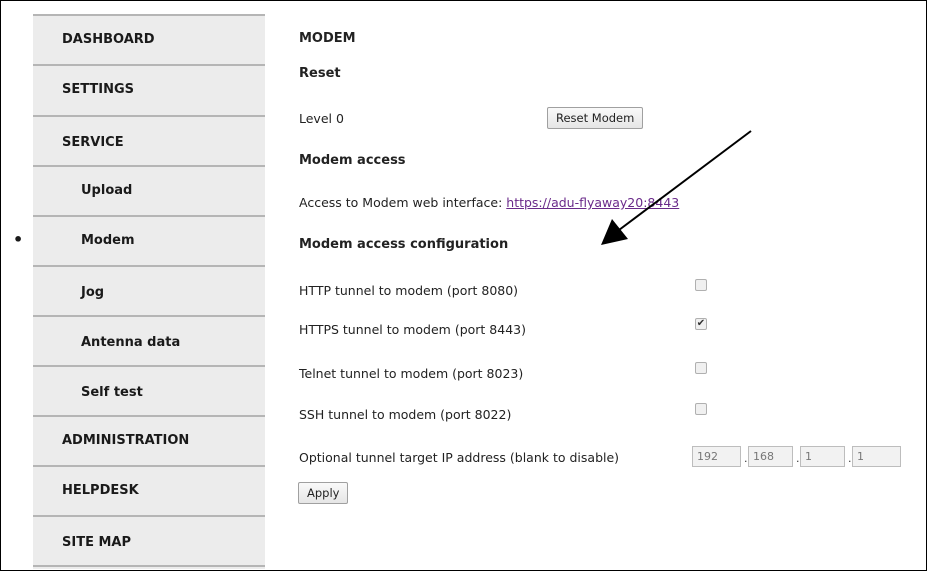 Image resolution: width=927 pixels, height=571 pixels. What do you see at coordinates (676, 187) in the screenshot?
I see `annotation-arrow-icon` at bounding box center [676, 187].